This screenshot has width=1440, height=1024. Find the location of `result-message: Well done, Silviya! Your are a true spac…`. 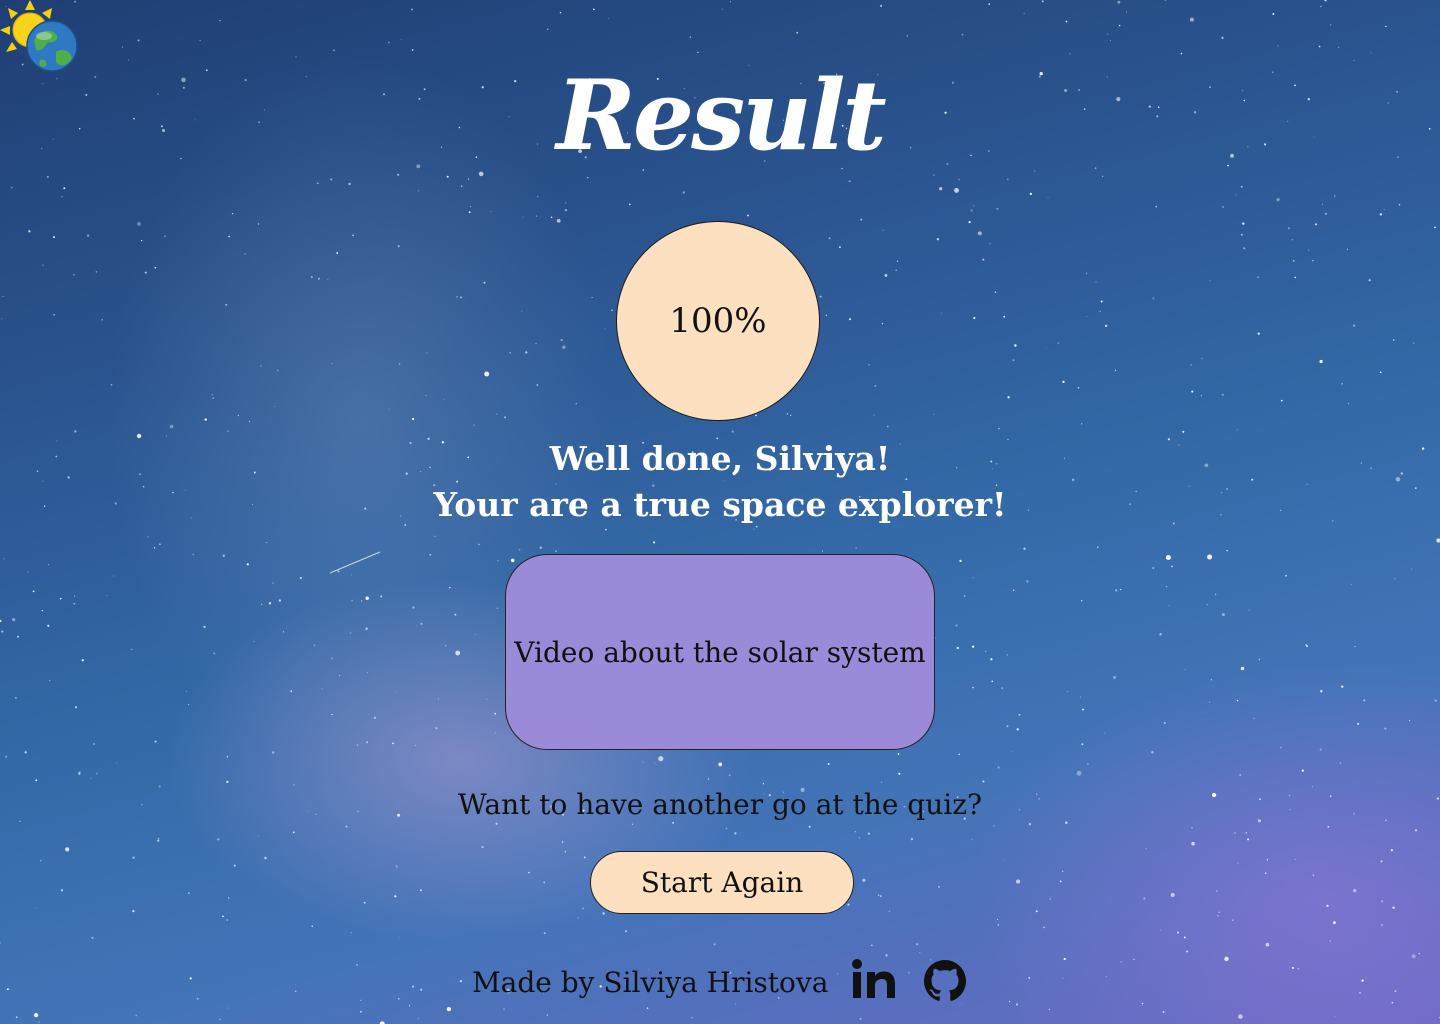

result-message: Well done, Silviya! Your are a true spac… is located at coordinates (720, 482).